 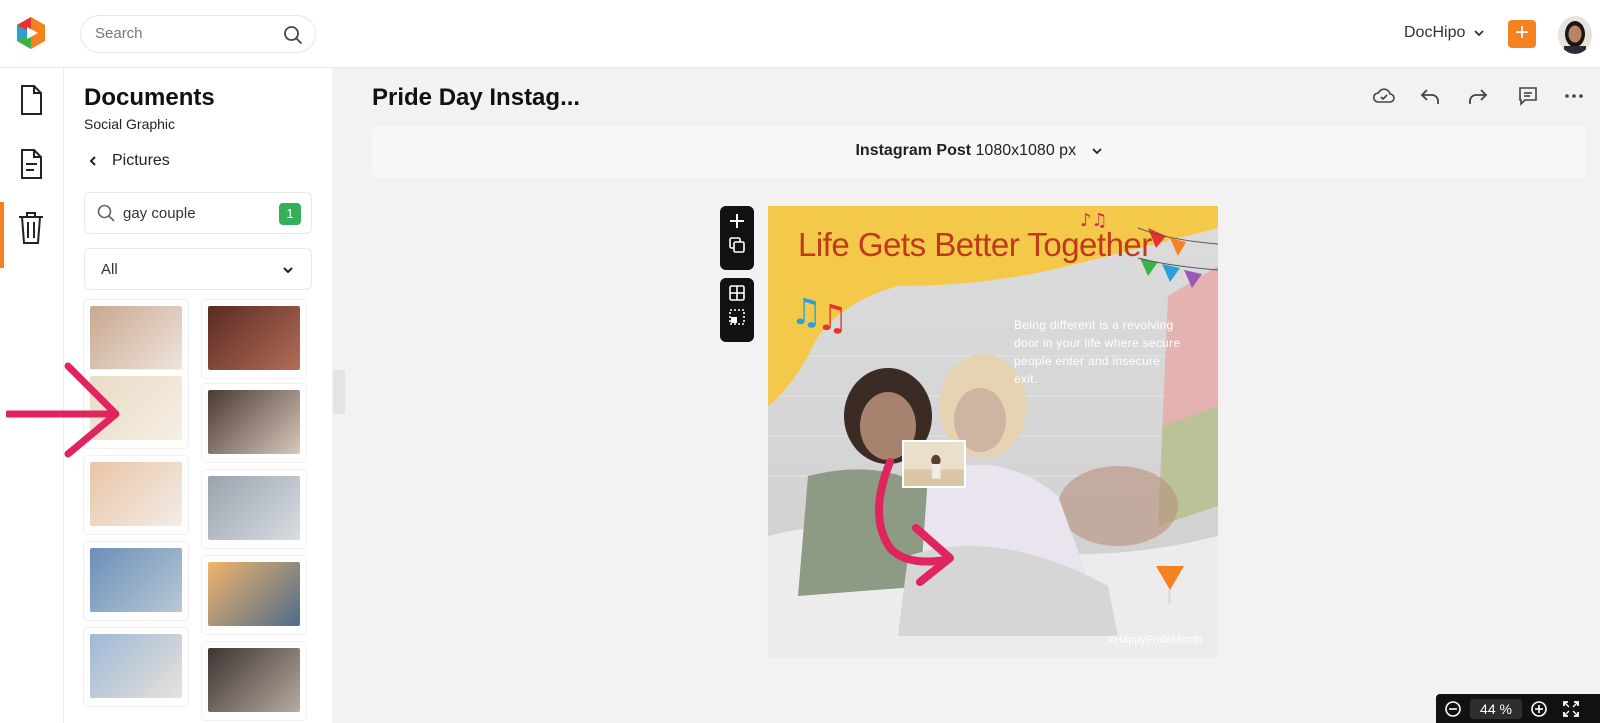 I want to click on select-area-icon, so click(x=737, y=317).